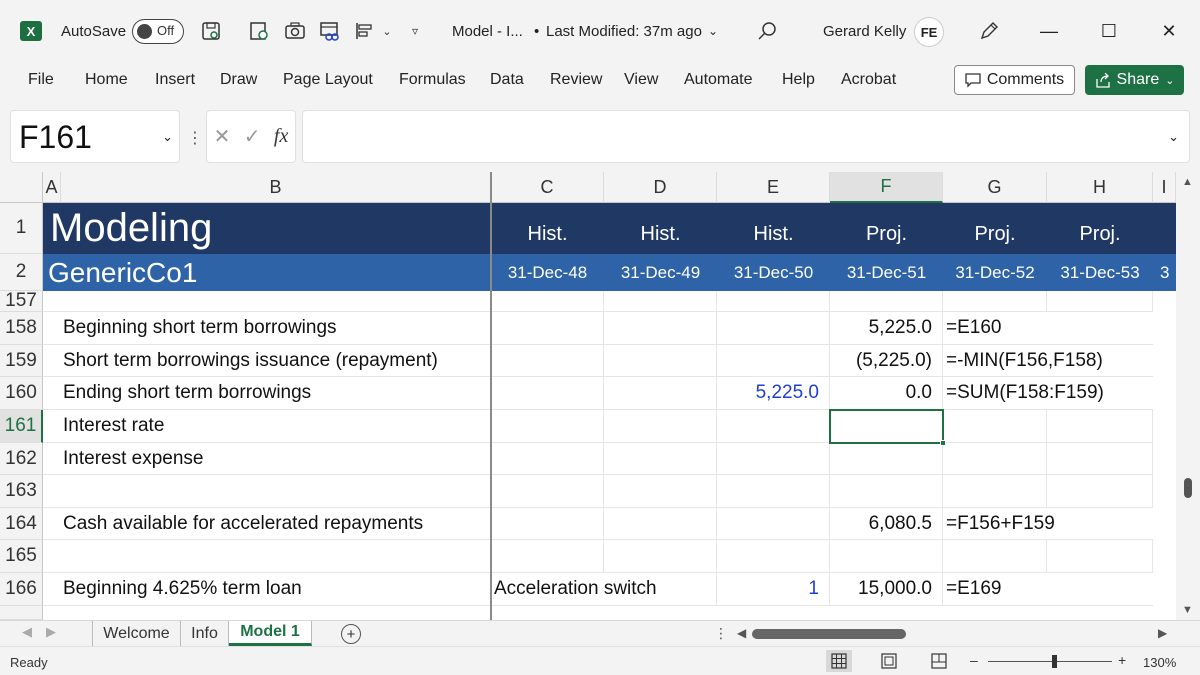  What do you see at coordinates (995, 426) in the screenshot?
I see `cell-g161` at bounding box center [995, 426].